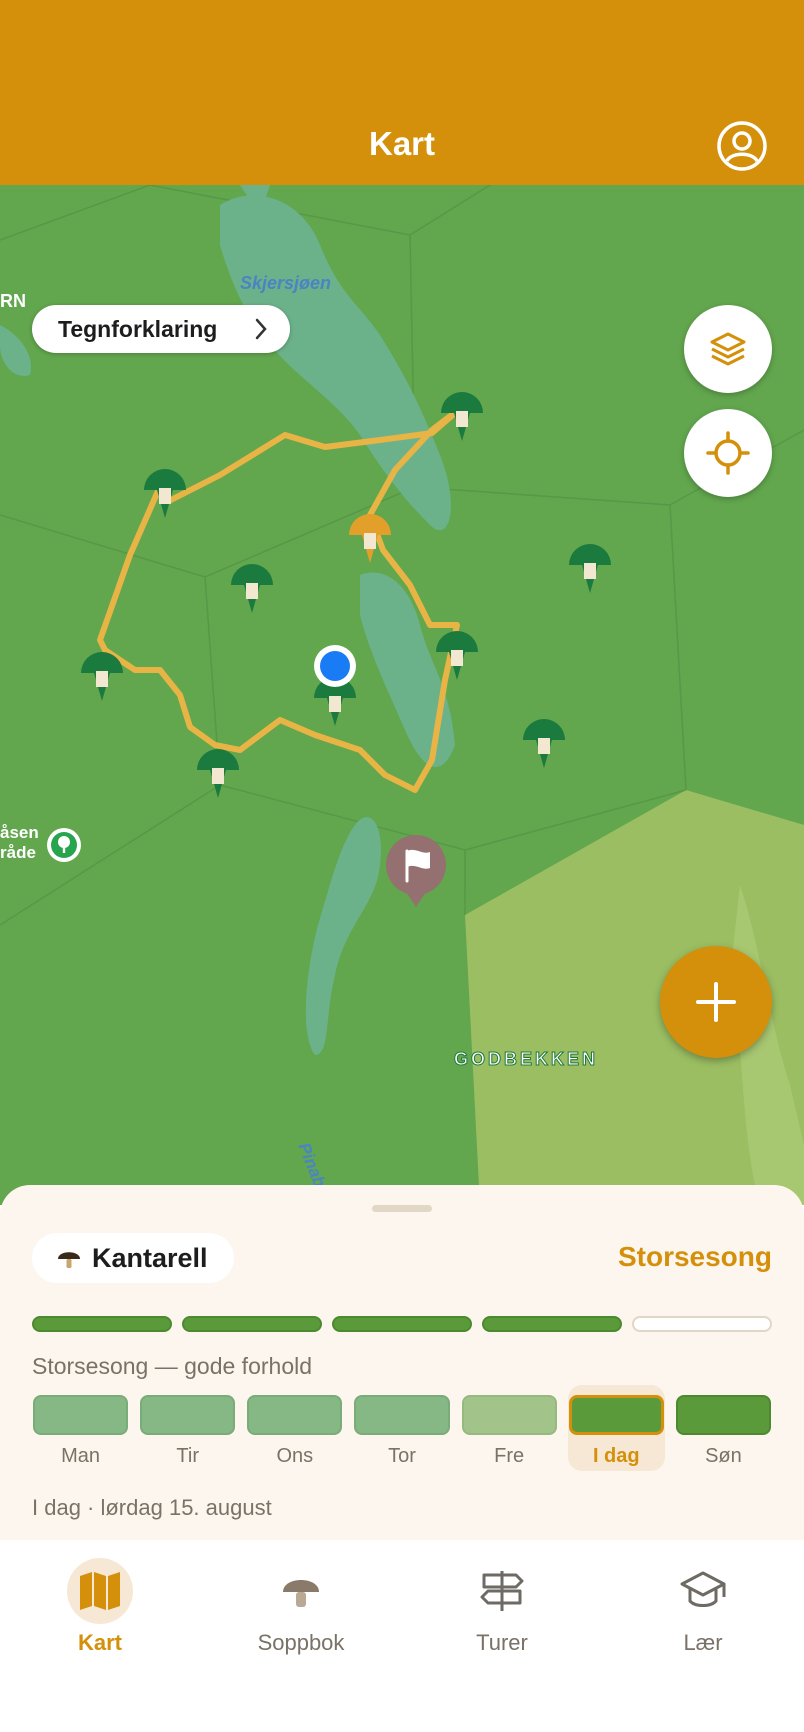 This screenshot has height=1732, width=804. What do you see at coordinates (703, 1642) in the screenshot?
I see `tab-label: Lær` at bounding box center [703, 1642].